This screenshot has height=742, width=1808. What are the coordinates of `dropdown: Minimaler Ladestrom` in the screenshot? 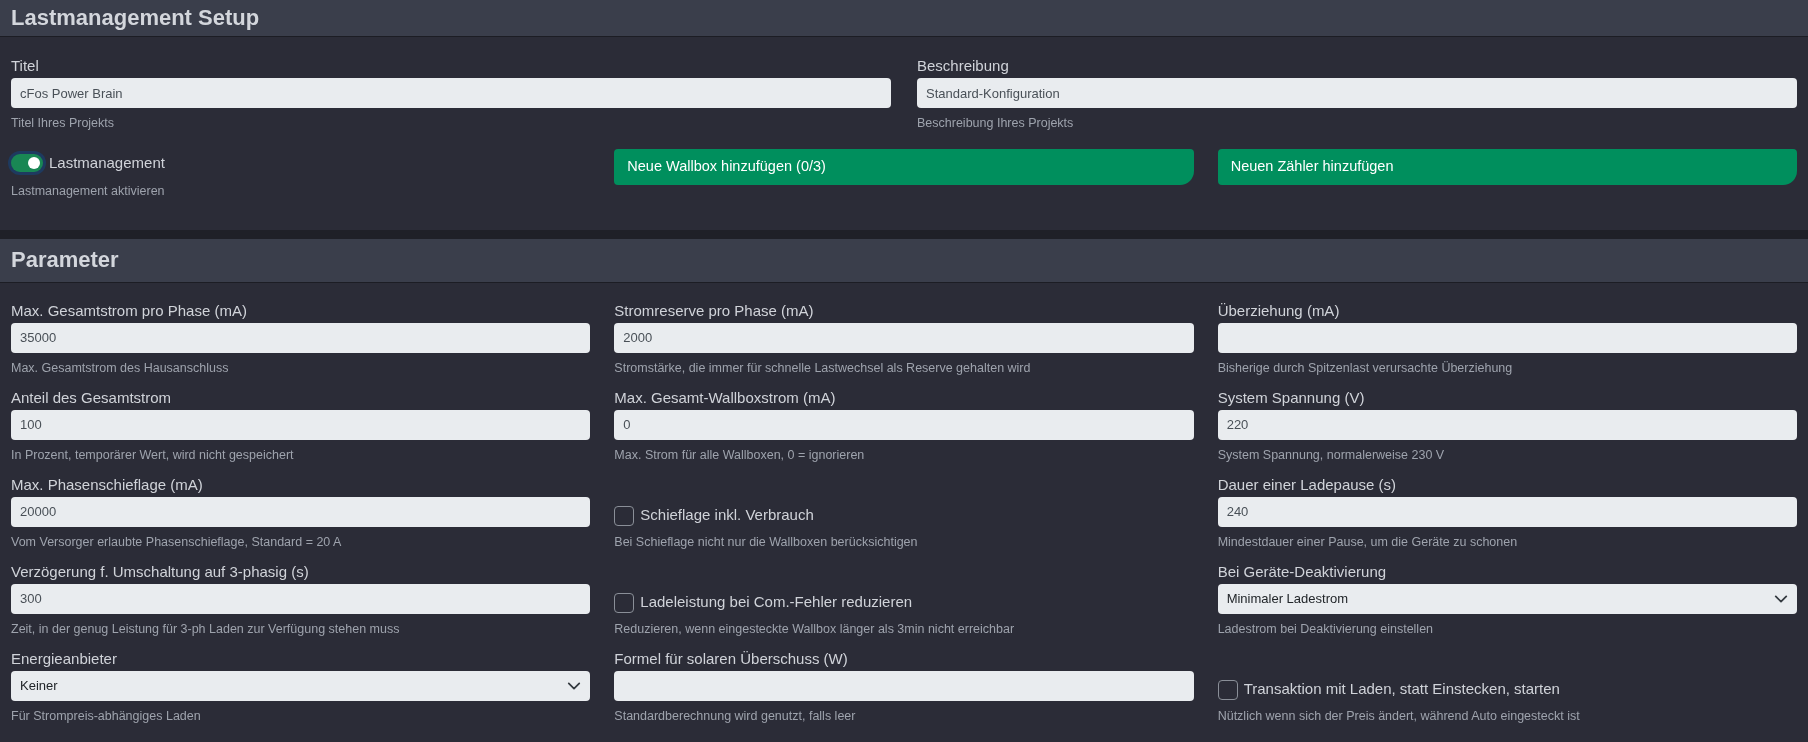 It's located at (1507, 598).